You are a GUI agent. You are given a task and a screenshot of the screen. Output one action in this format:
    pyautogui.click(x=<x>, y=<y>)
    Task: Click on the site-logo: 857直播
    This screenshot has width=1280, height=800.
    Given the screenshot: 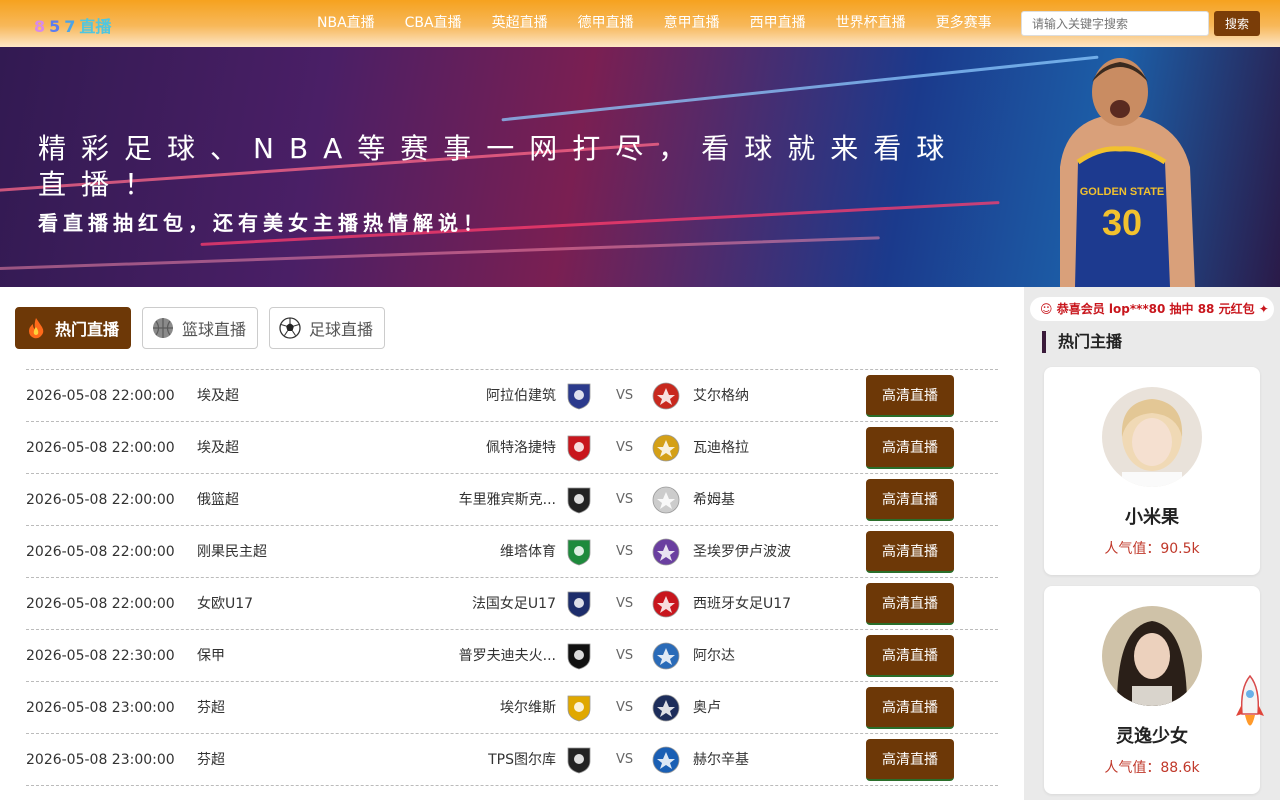 What is the action you would take?
    pyautogui.click(x=72, y=25)
    